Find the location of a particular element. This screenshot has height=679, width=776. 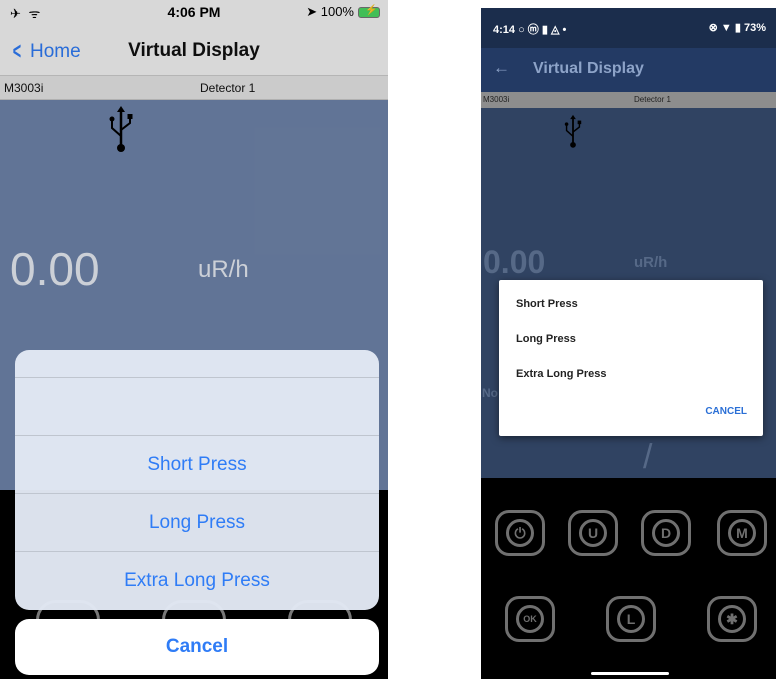

down-key-icon: D is located at coordinates (666, 533).